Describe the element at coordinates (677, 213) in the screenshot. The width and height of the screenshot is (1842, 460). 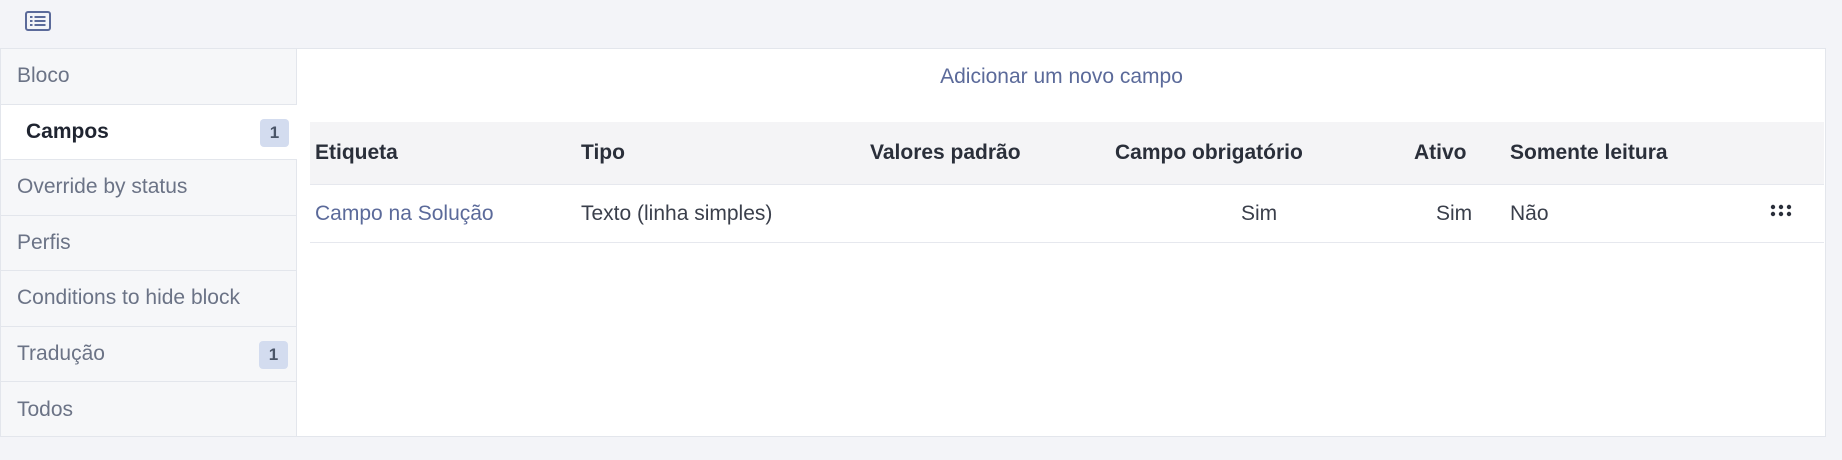
I see `field-type: Texto (linha simples)` at that location.